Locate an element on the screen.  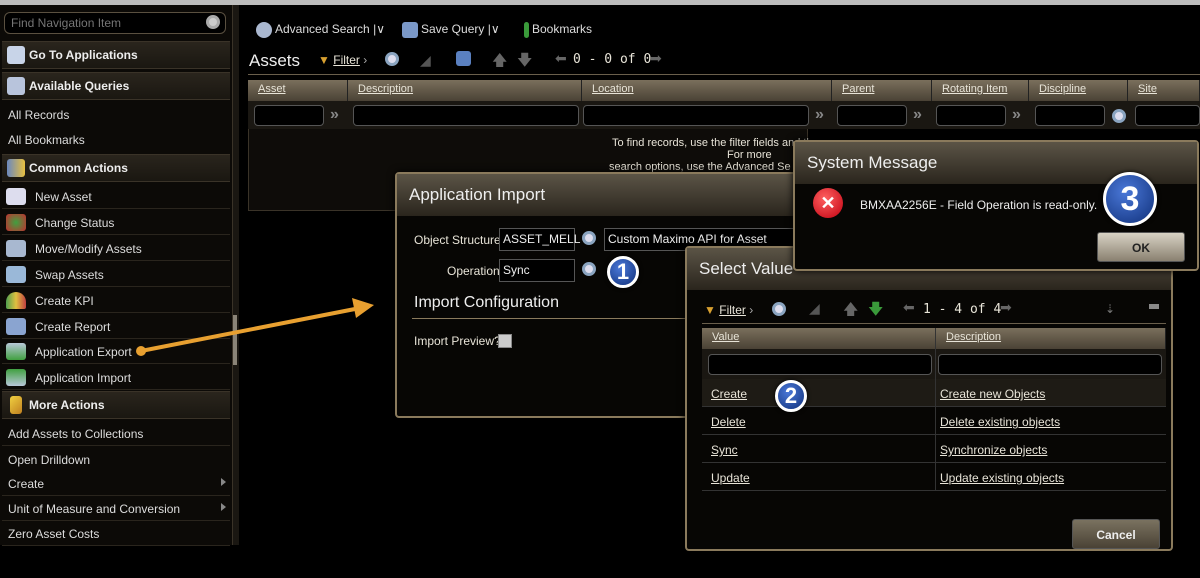
annotation-arrow is located at coordinates (255, 327).